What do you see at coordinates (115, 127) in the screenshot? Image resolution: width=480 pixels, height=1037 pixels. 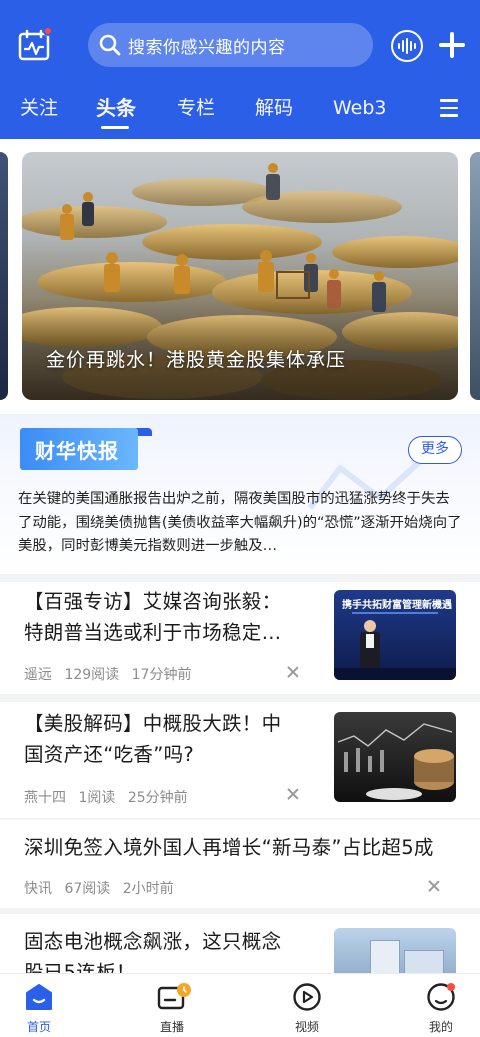 I see `active-tab-indicator` at bounding box center [115, 127].